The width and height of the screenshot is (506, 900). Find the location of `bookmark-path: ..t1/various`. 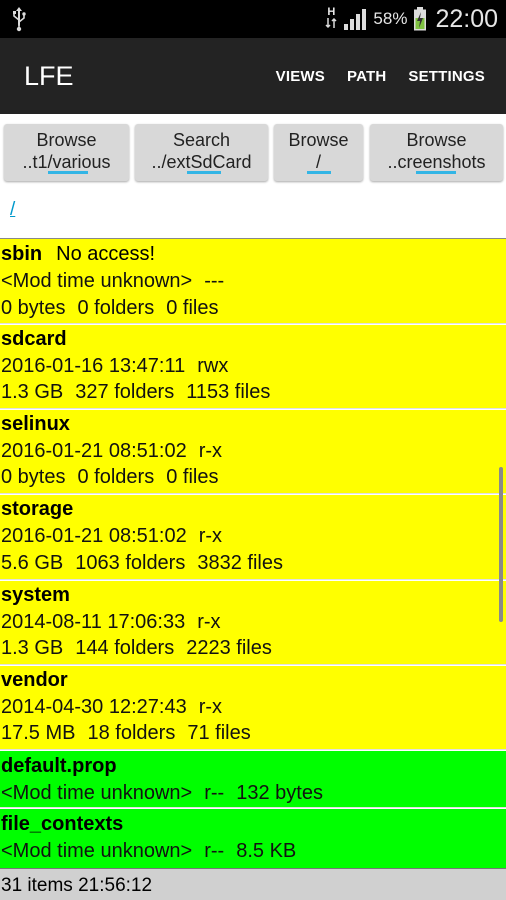

bookmark-path: ..t1/various is located at coordinates (66, 162).